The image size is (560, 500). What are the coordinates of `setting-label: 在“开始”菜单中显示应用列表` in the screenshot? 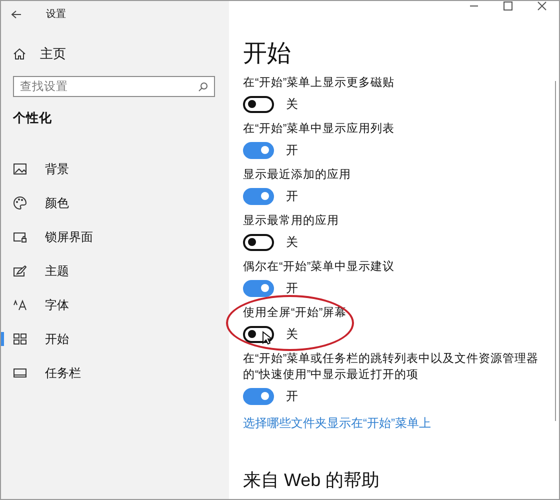 It's located at (319, 129).